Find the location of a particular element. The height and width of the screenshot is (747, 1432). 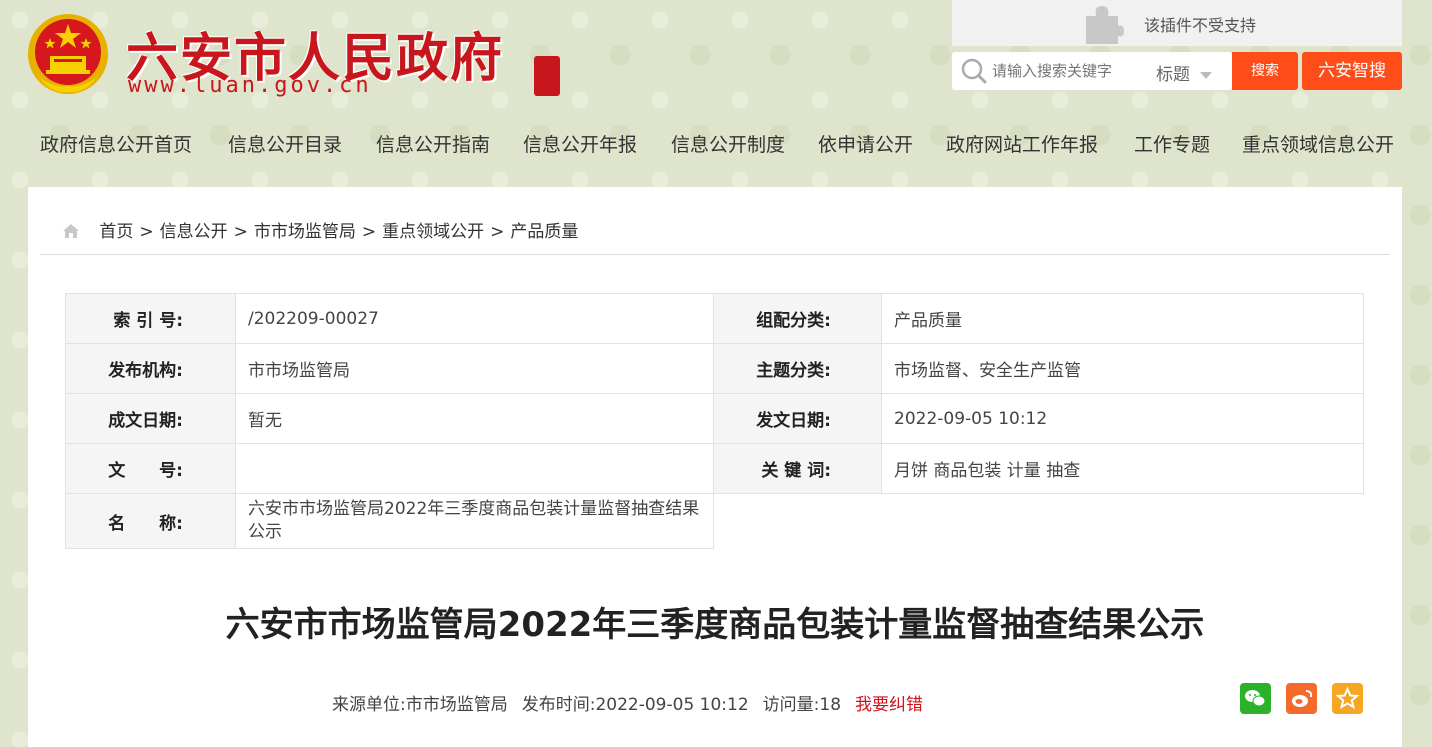

wechat-icon is located at coordinates (1255, 698).